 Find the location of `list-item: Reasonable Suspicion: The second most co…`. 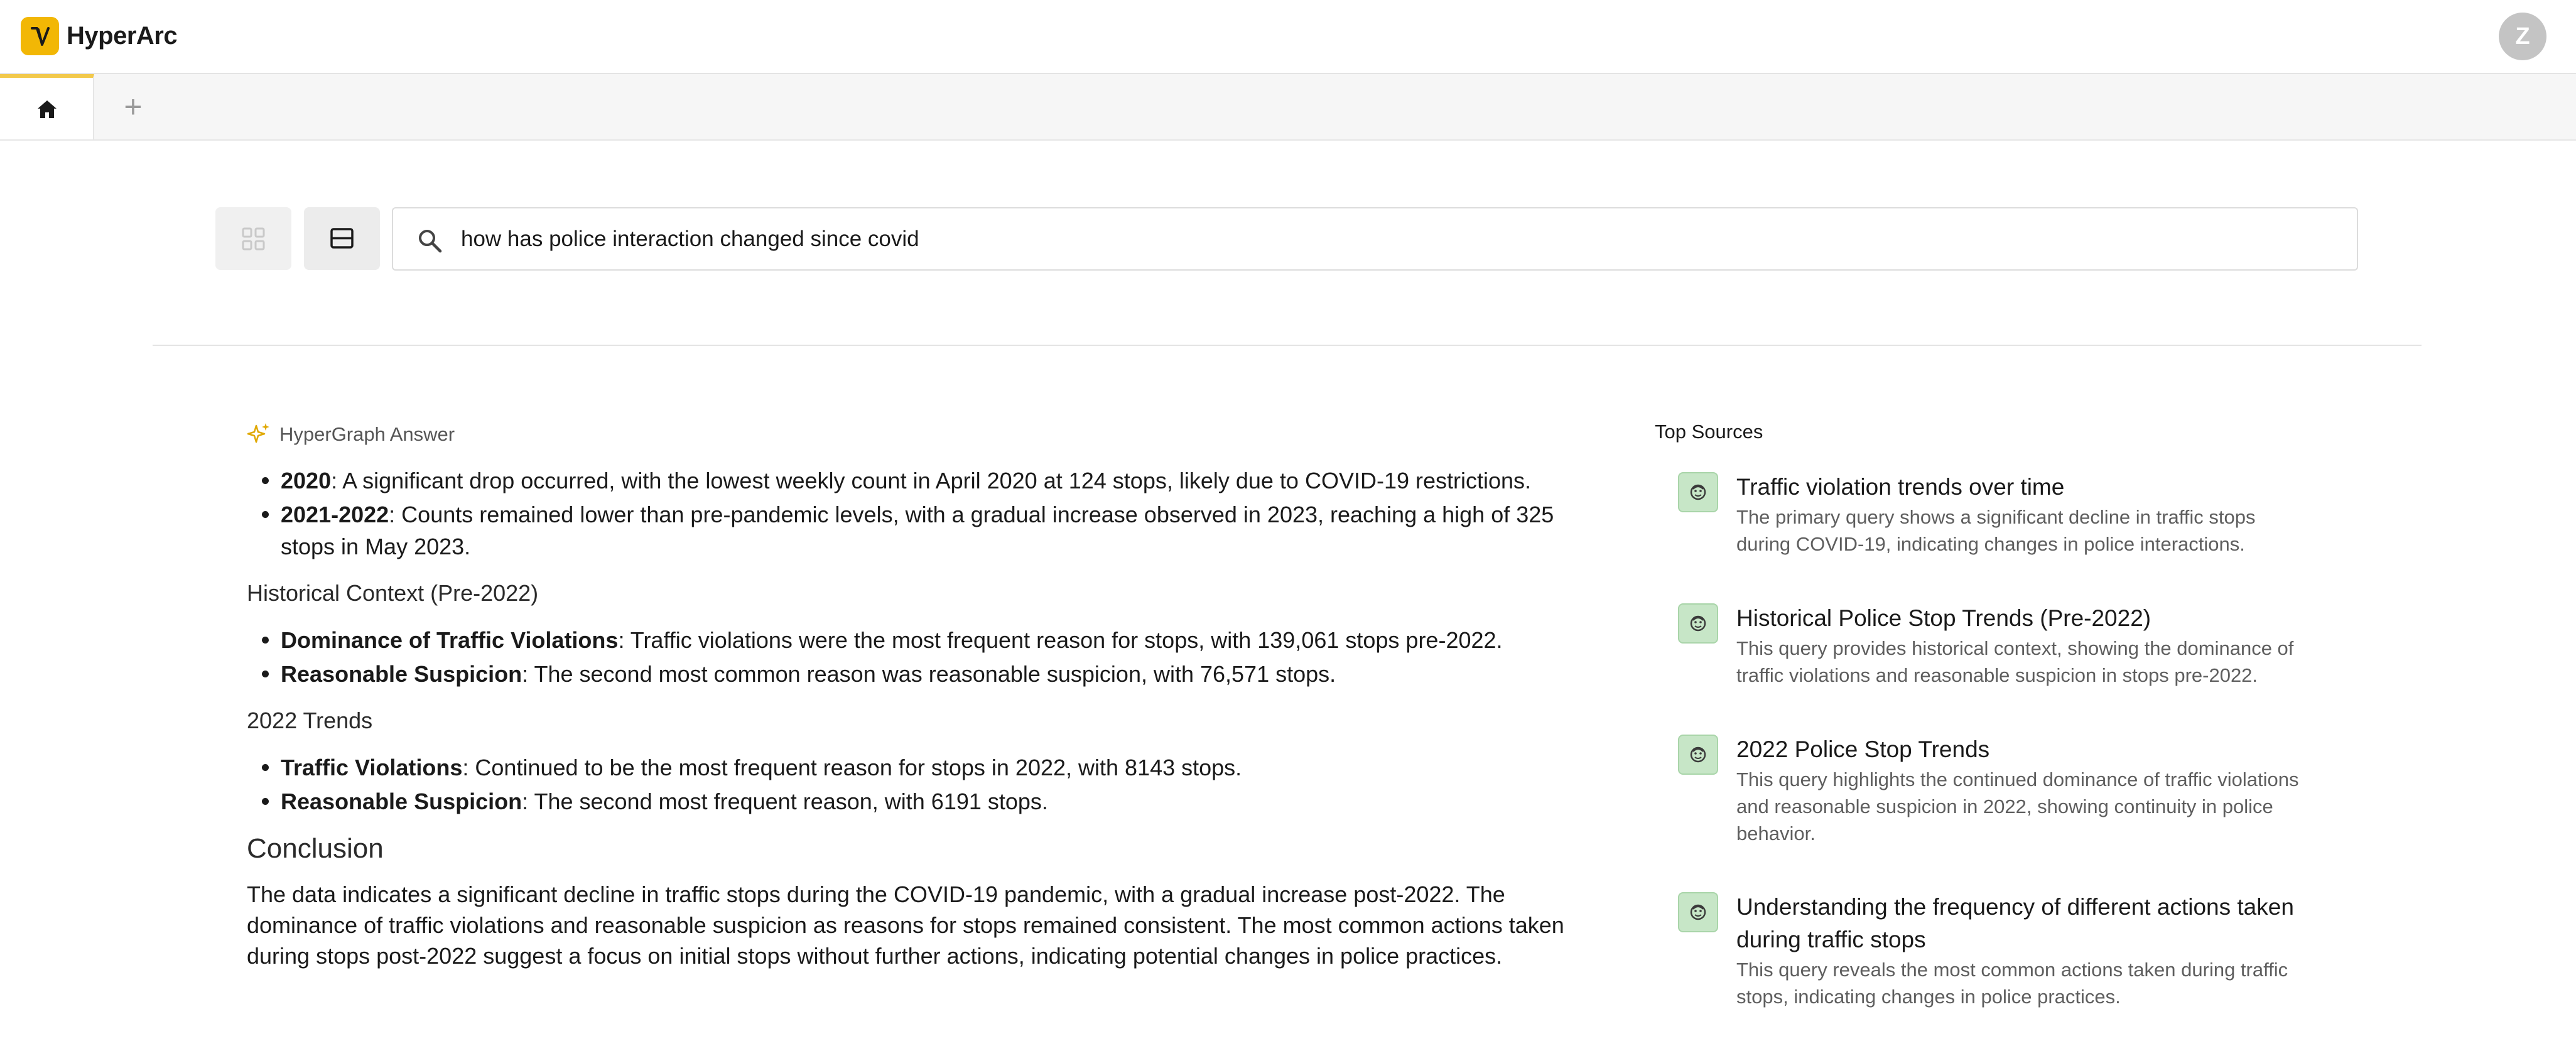

list-item: Reasonable Suspicion: The second most co… is located at coordinates (925, 674).